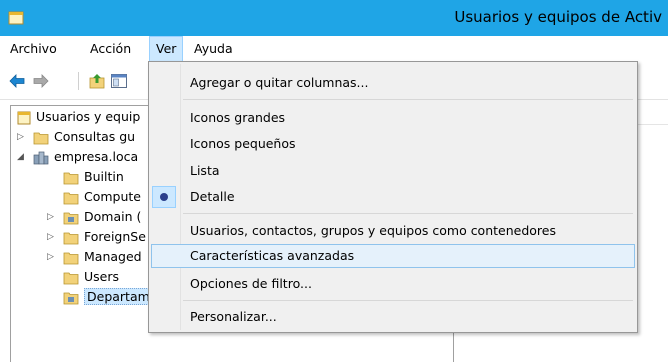 The width and height of the screenshot is (668, 362). What do you see at coordinates (78, 117) in the screenshot?
I see `tree-item-root: Usuarios y equip` at bounding box center [78, 117].